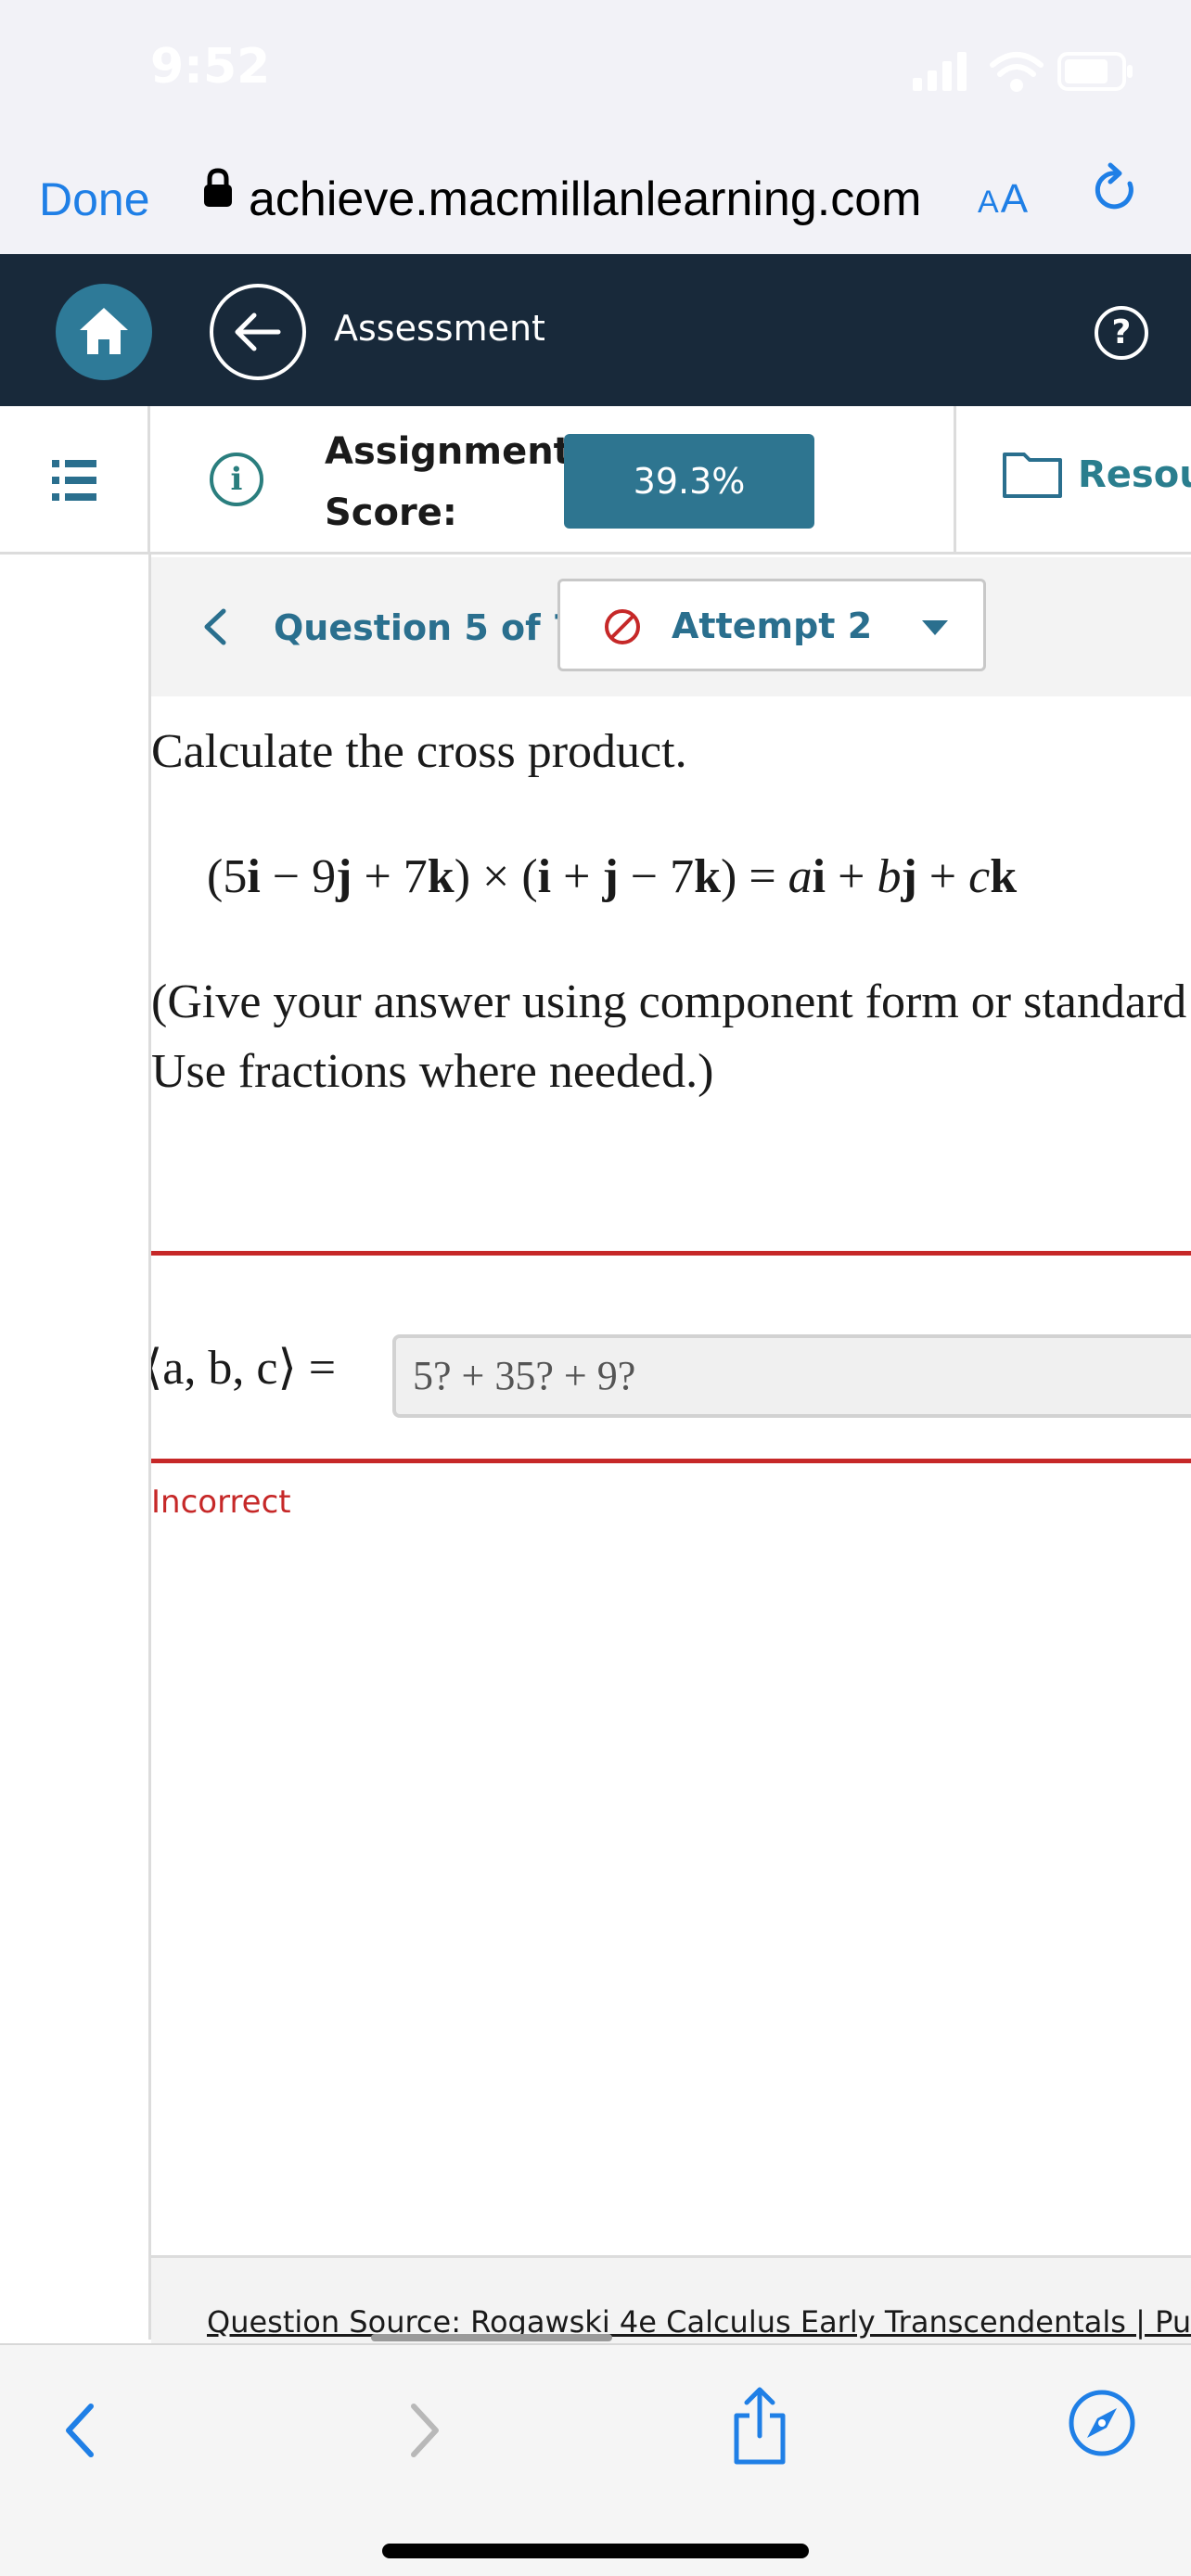 The image size is (1191, 2576). I want to click on resources-button: Resources, so click(1134, 475).